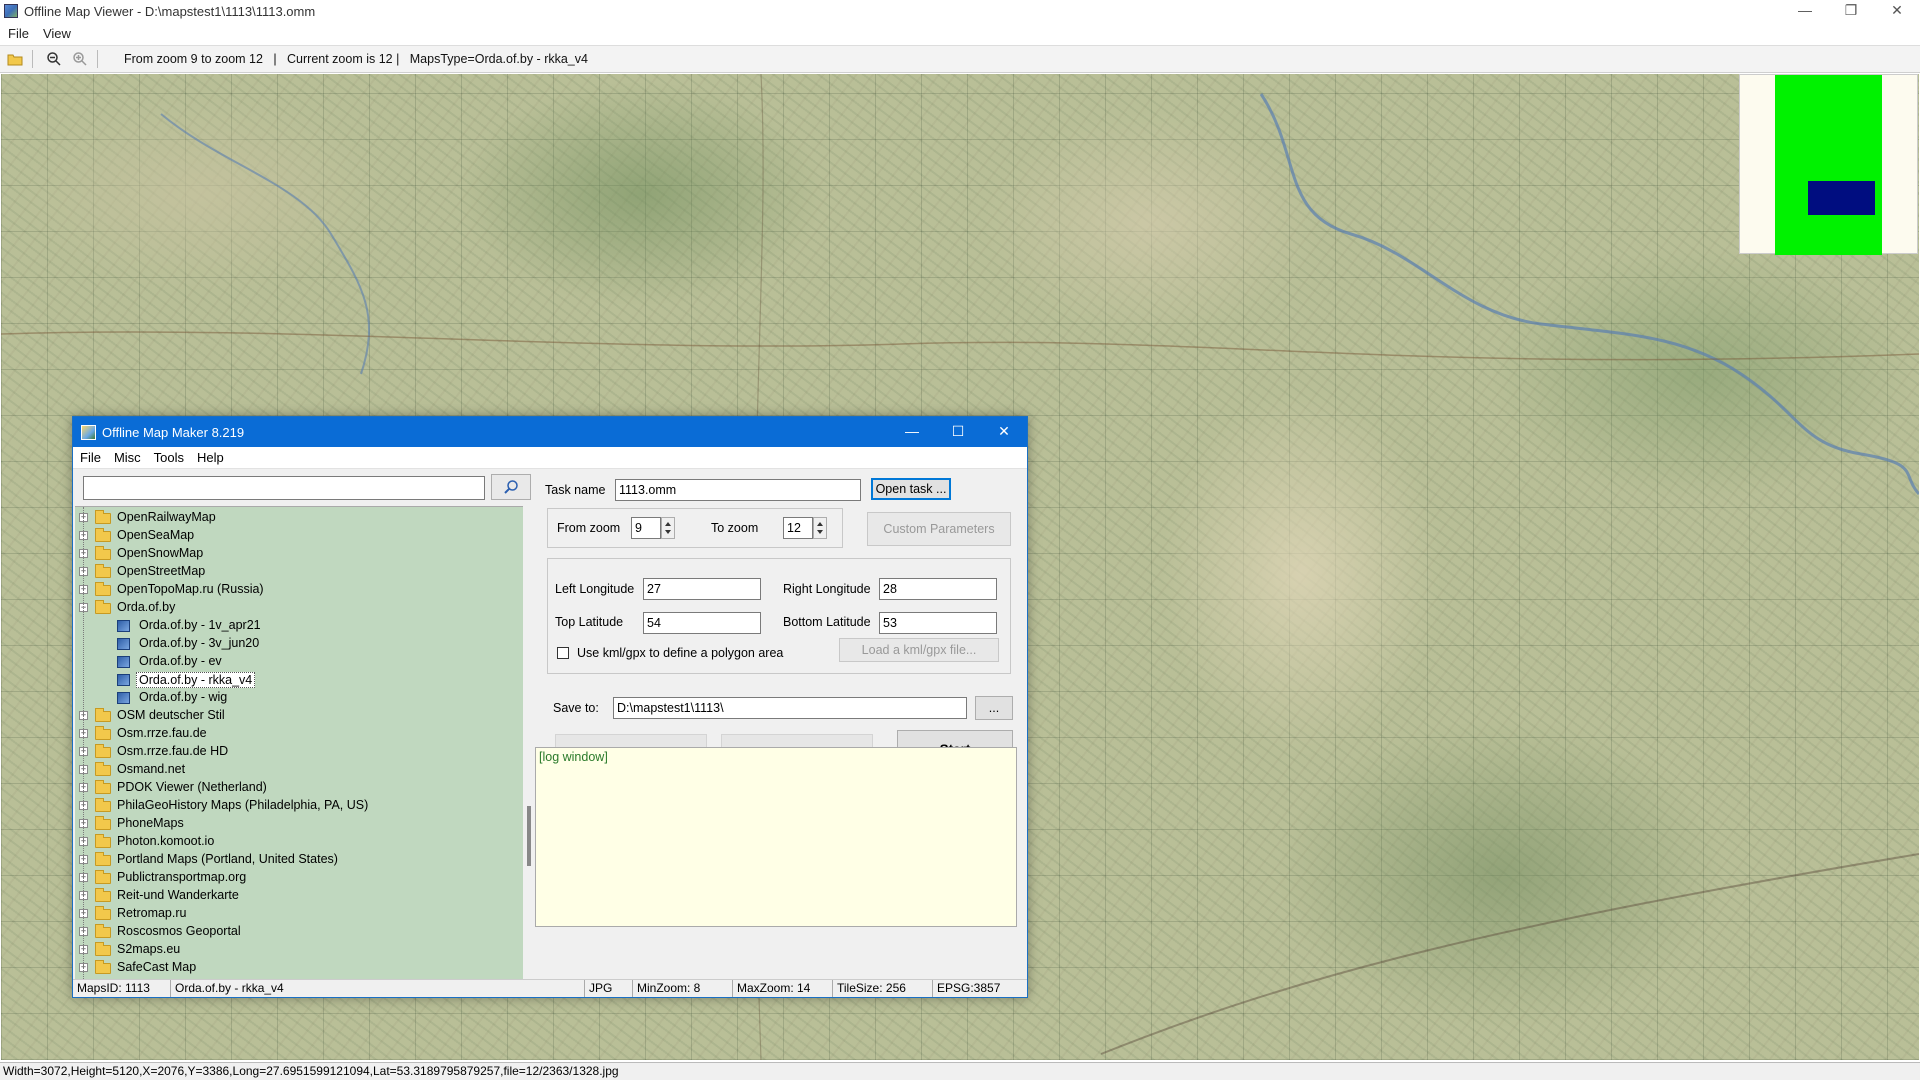 The image size is (1920, 1080). What do you see at coordinates (18, 33) in the screenshot?
I see `menu-file: File` at bounding box center [18, 33].